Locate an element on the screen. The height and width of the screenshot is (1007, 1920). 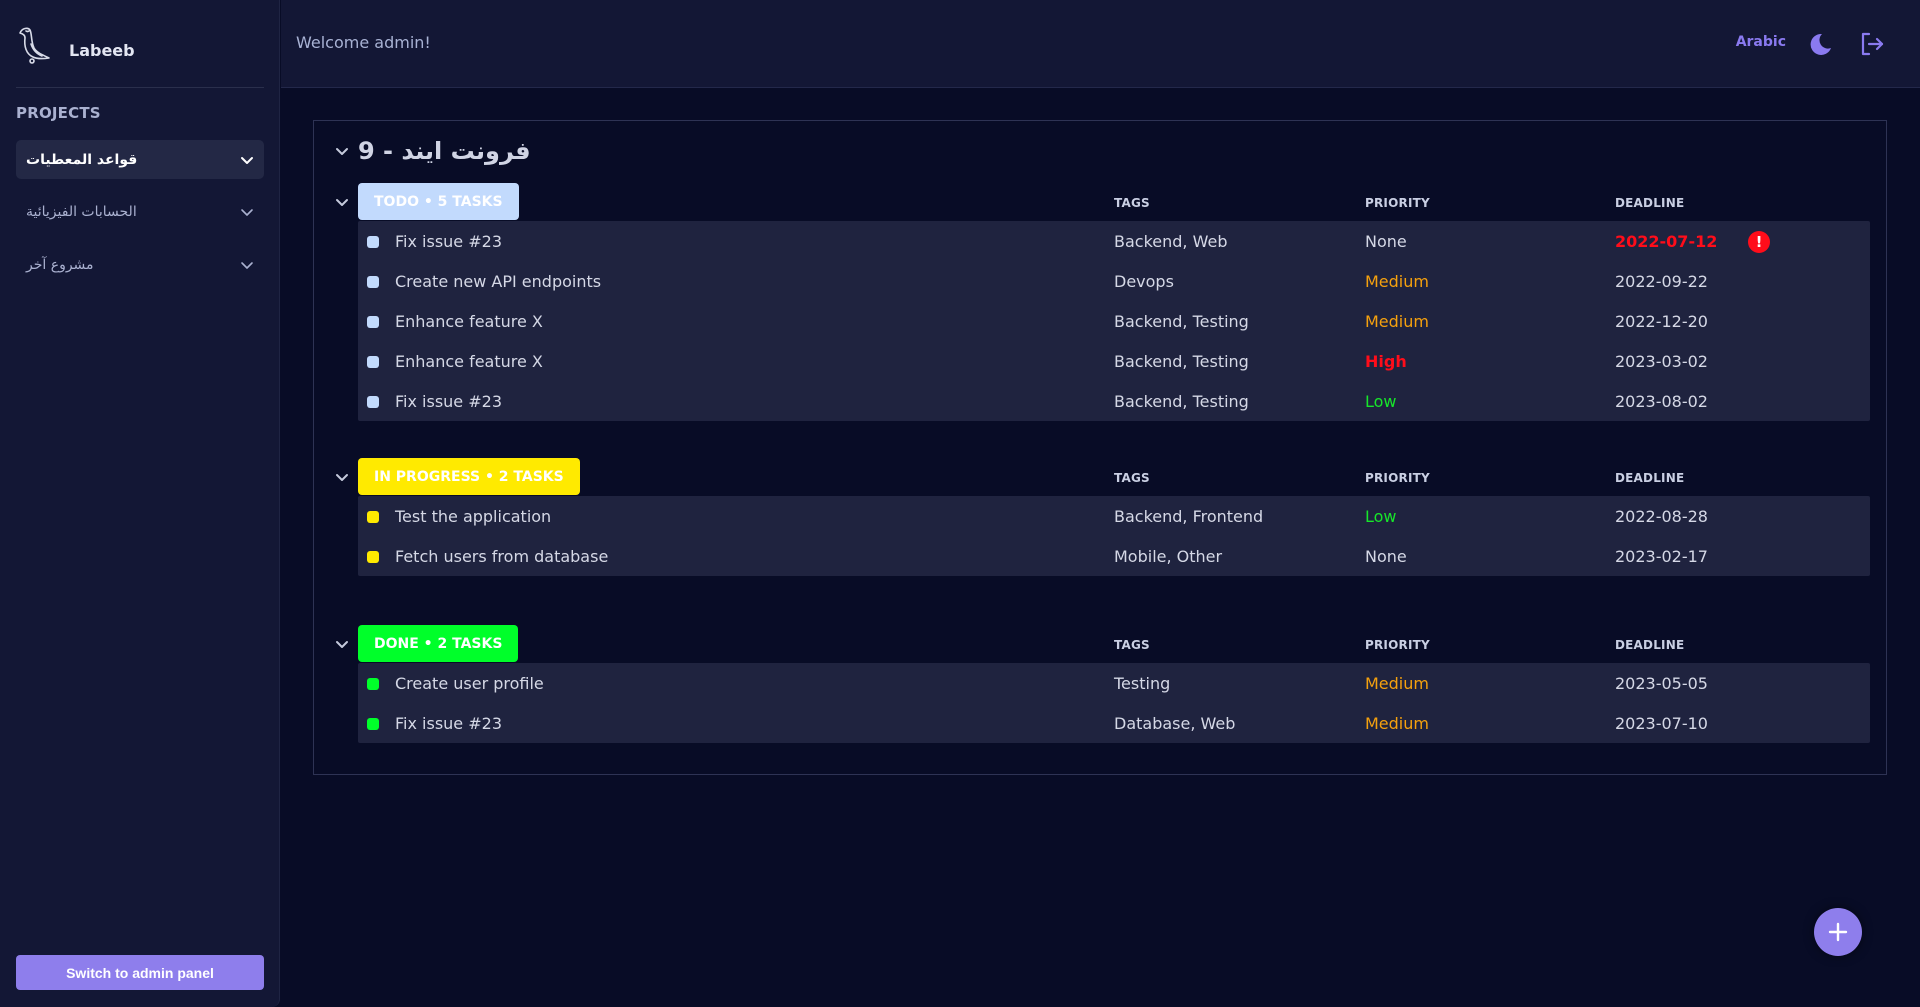
task-deadline: 2023-07-10 is located at coordinates (1661, 723).